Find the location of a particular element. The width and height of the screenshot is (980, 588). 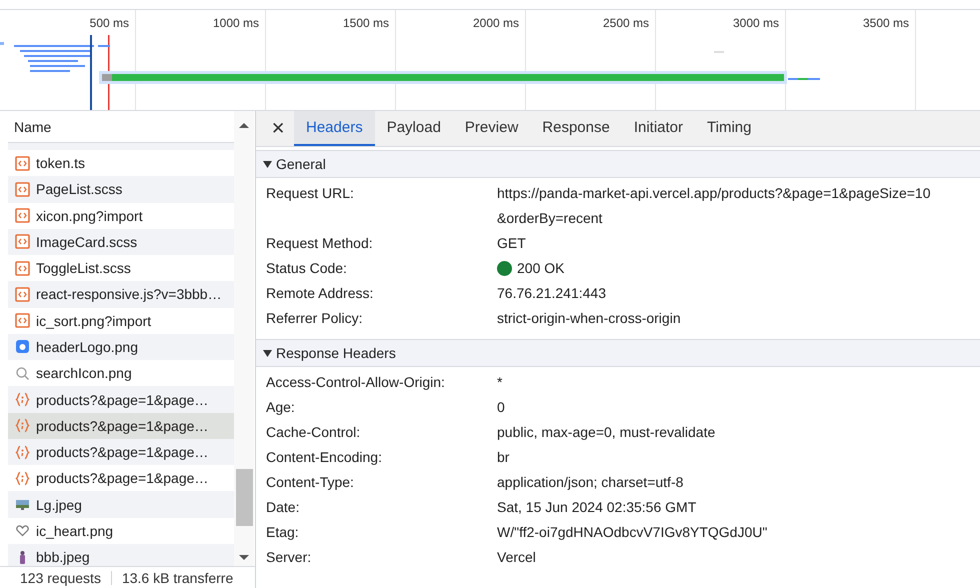

request-name: searchIcon.png is located at coordinates (84, 373).